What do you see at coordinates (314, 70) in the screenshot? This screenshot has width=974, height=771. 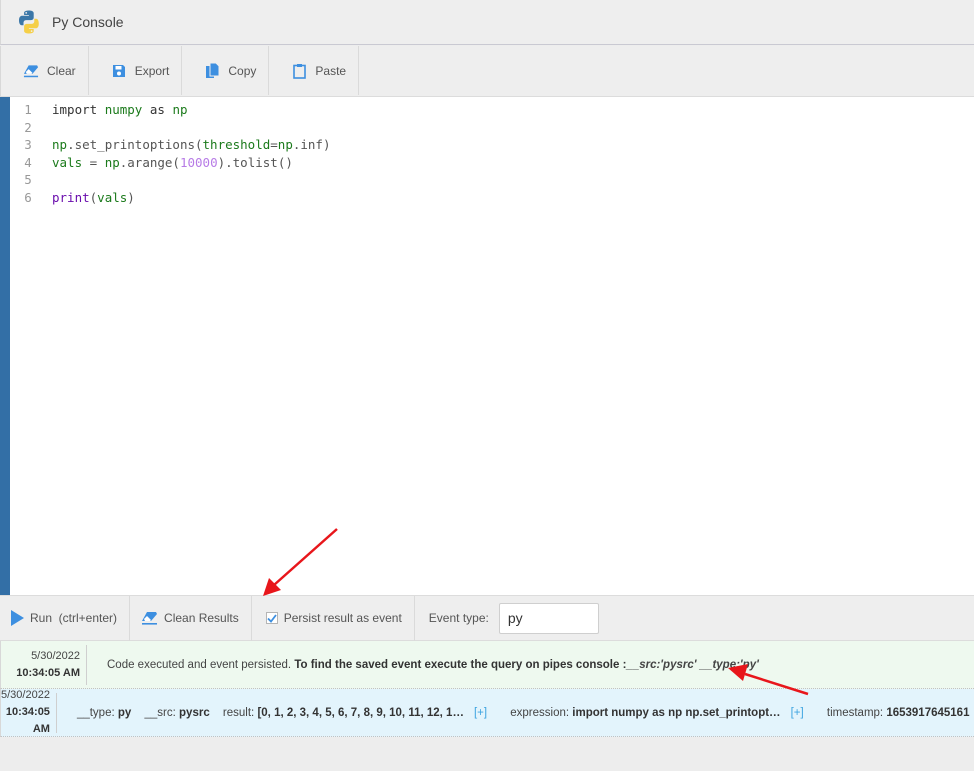 I see `paste-button: Paste` at bounding box center [314, 70].